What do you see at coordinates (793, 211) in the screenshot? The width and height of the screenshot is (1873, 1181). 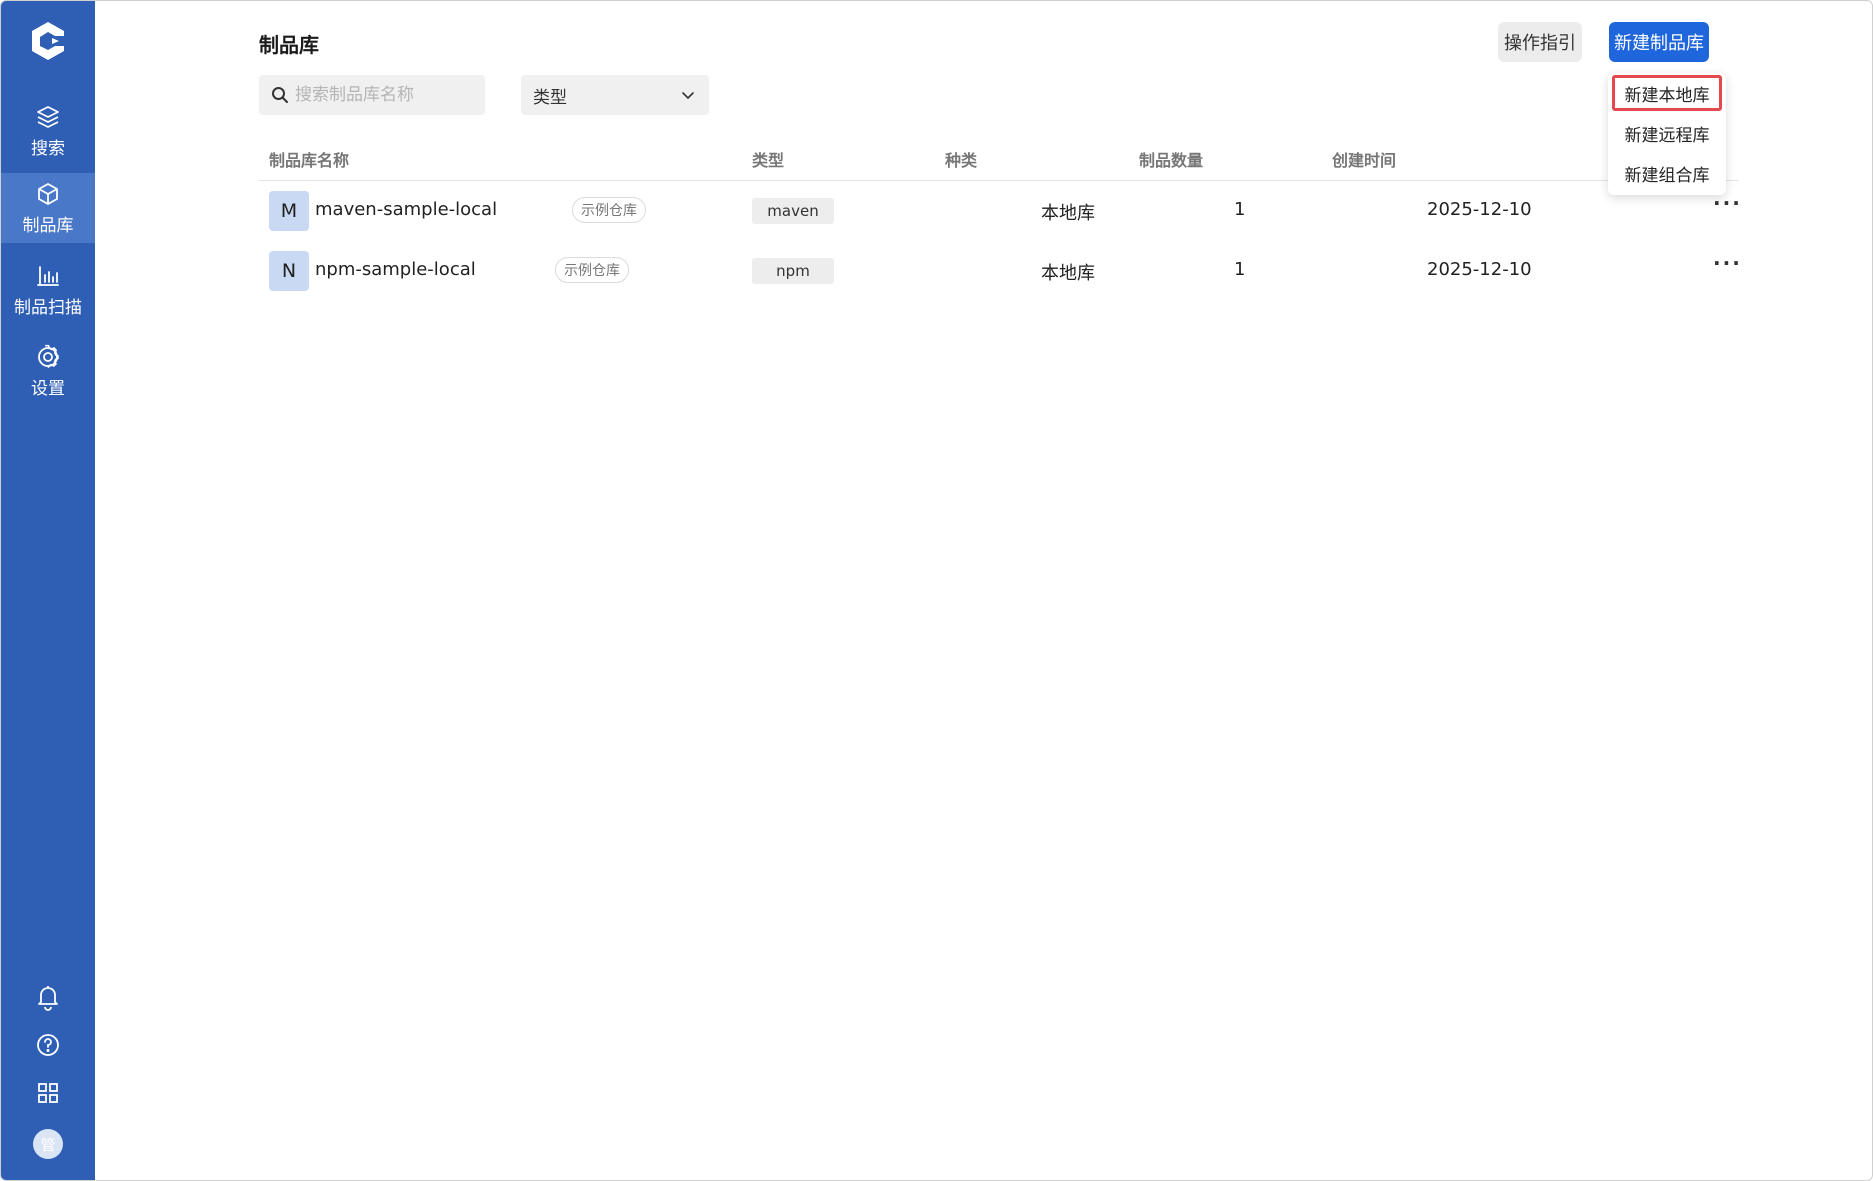 I see `repo-type-tag: maven` at bounding box center [793, 211].